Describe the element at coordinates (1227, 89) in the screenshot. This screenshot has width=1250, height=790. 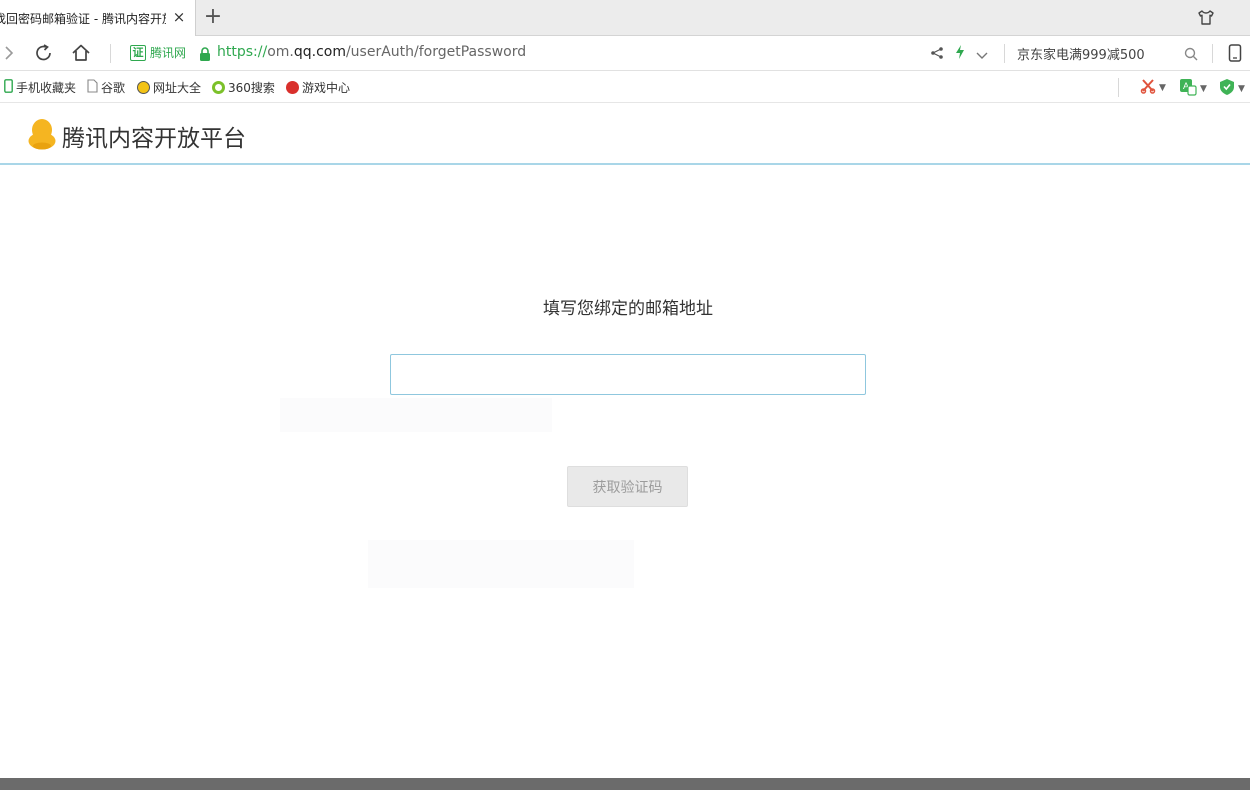
I see `shield-icon` at that location.